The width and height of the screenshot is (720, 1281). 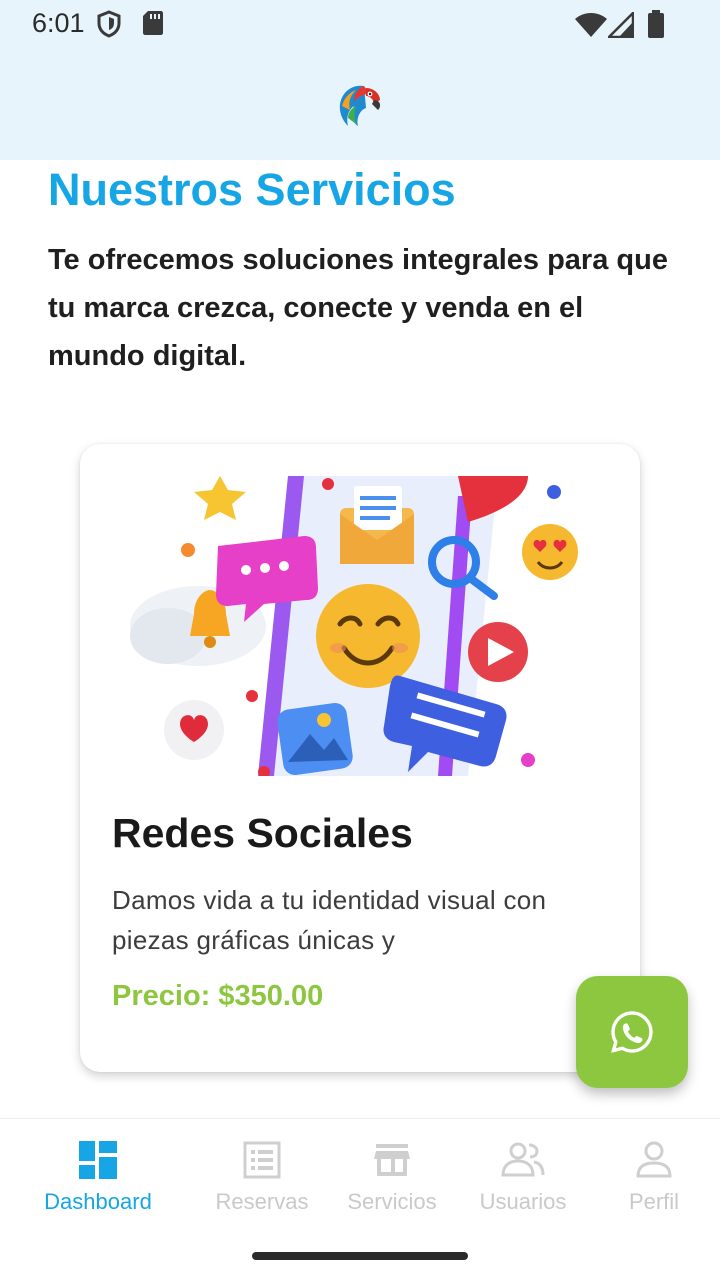 What do you see at coordinates (656, 24) in the screenshot?
I see `battery-icon` at bounding box center [656, 24].